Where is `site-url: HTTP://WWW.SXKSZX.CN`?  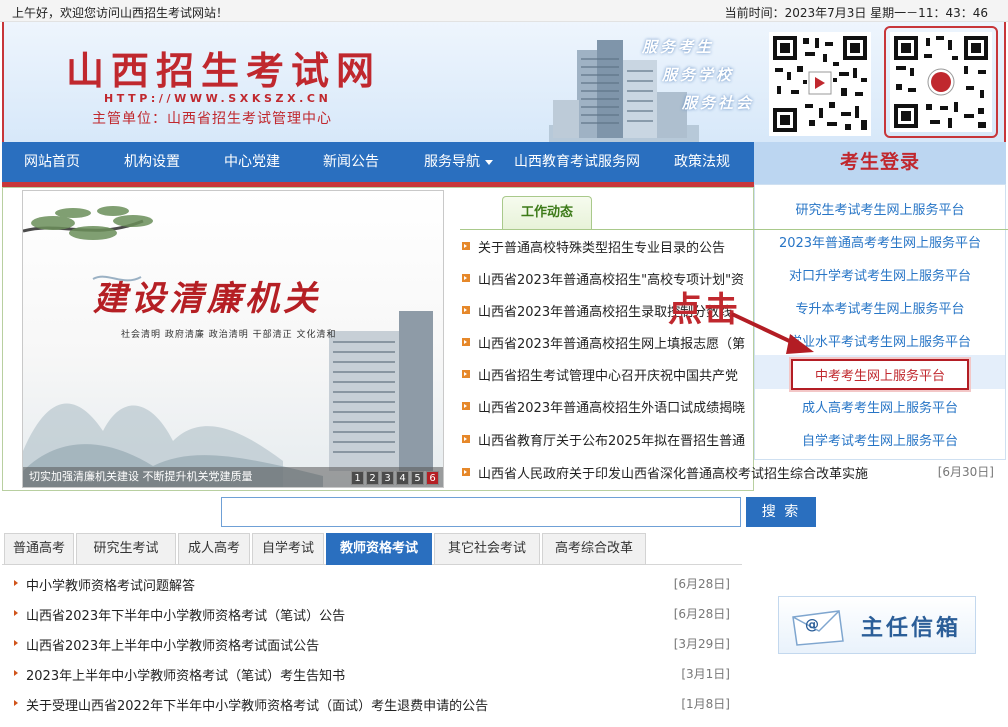
site-url: HTTP://WWW.SXKSZX.CN is located at coordinates (218, 98).